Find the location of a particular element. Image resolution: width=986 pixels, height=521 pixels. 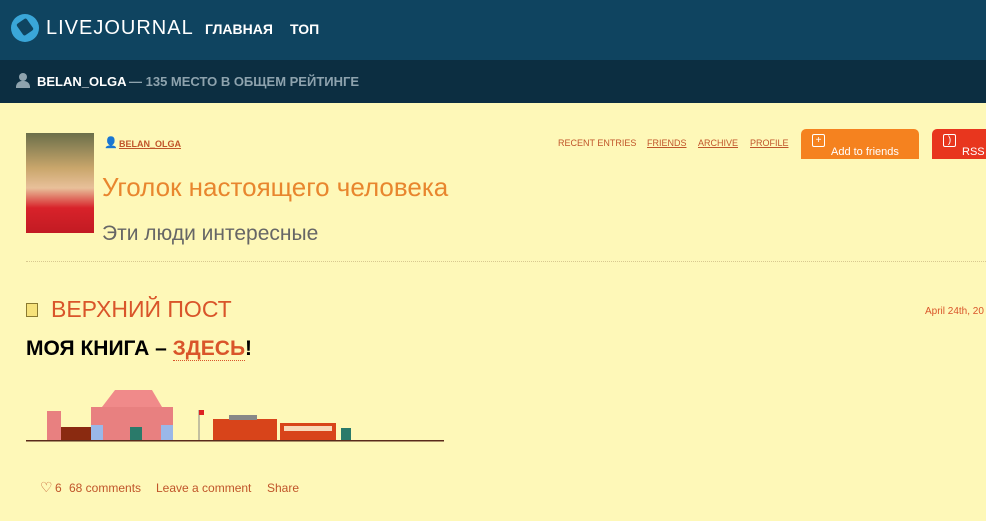

livejournal-logo: LIVEJOURNAL is located at coordinates (102, 28).